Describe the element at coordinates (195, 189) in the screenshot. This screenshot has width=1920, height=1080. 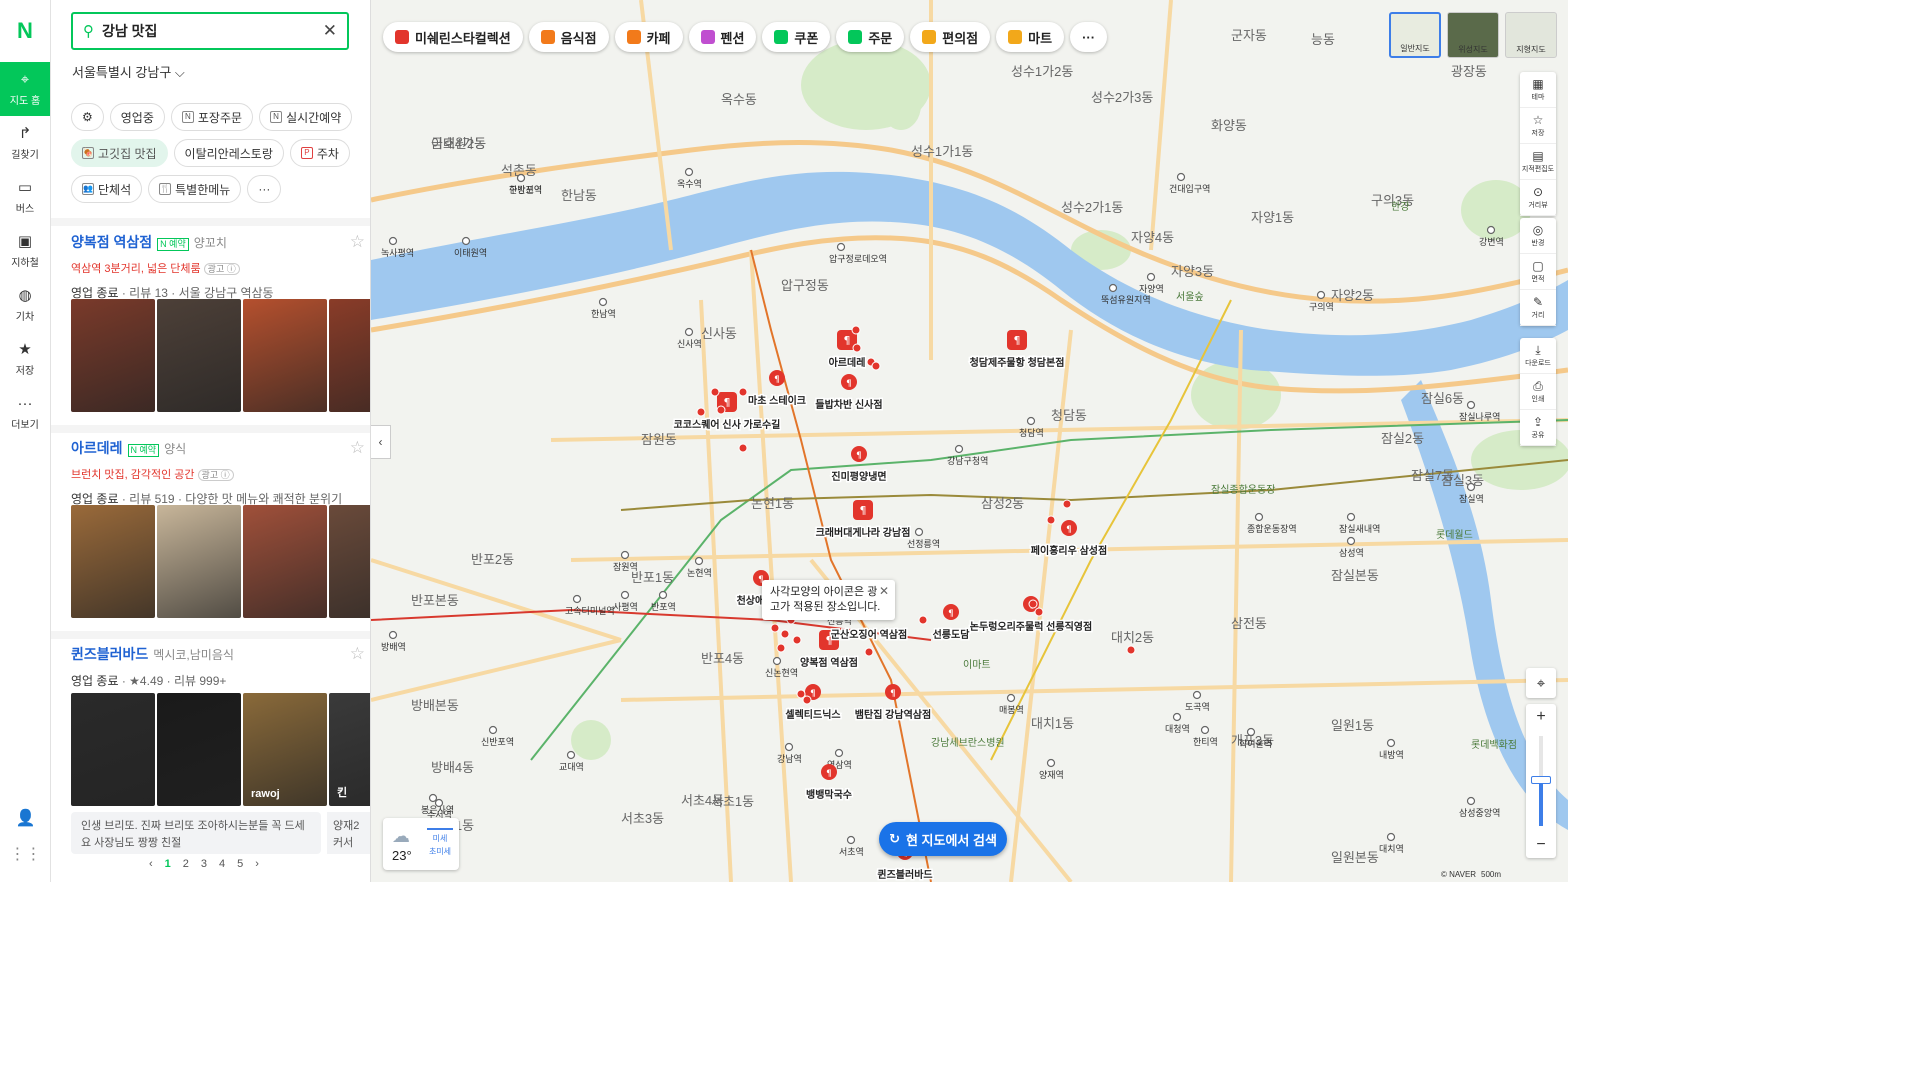
I see `filter-chip: 🍴 특별한메뉴` at that location.